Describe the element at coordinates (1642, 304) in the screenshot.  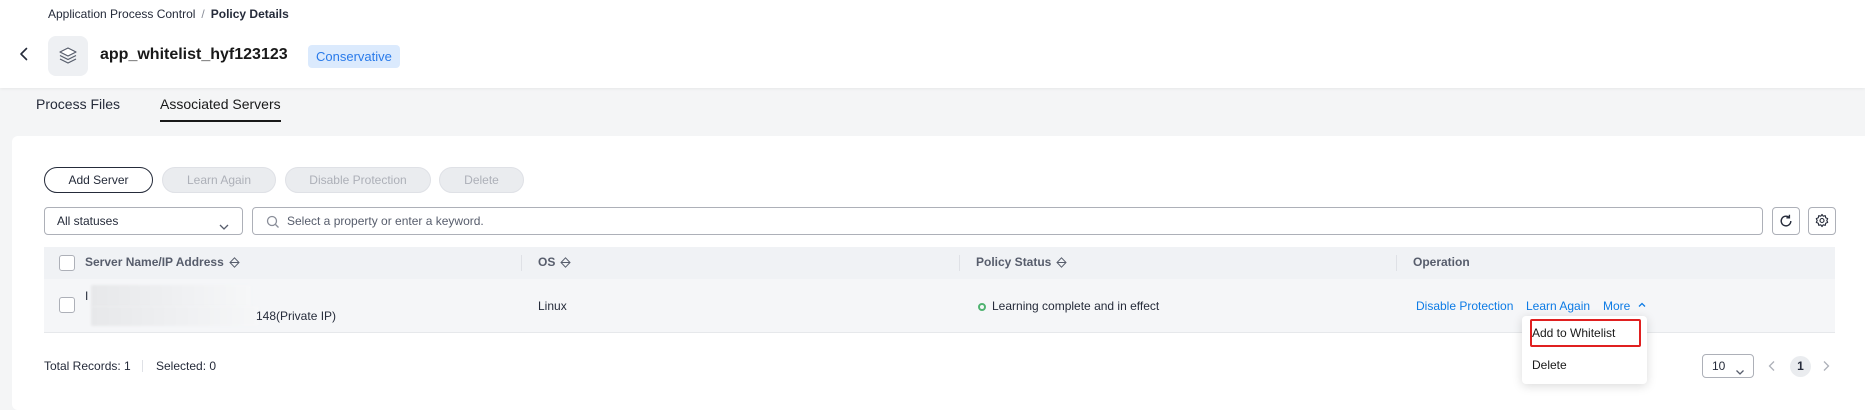
I see `chevron-up-icon` at that location.